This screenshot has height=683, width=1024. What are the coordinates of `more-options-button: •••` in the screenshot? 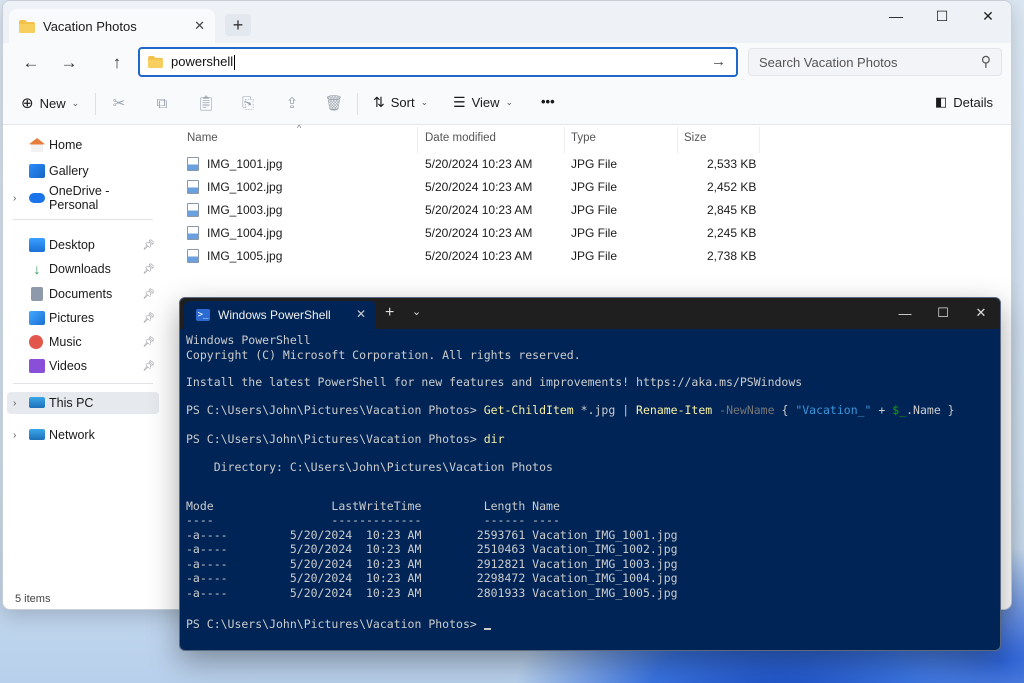 It's located at (548, 101).